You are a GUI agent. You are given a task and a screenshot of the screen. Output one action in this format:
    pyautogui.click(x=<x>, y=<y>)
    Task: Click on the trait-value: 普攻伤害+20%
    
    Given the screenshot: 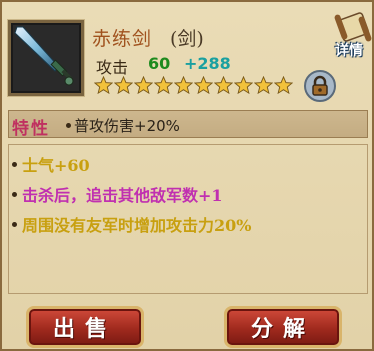 What is the action you would take?
    pyautogui.click(x=127, y=126)
    